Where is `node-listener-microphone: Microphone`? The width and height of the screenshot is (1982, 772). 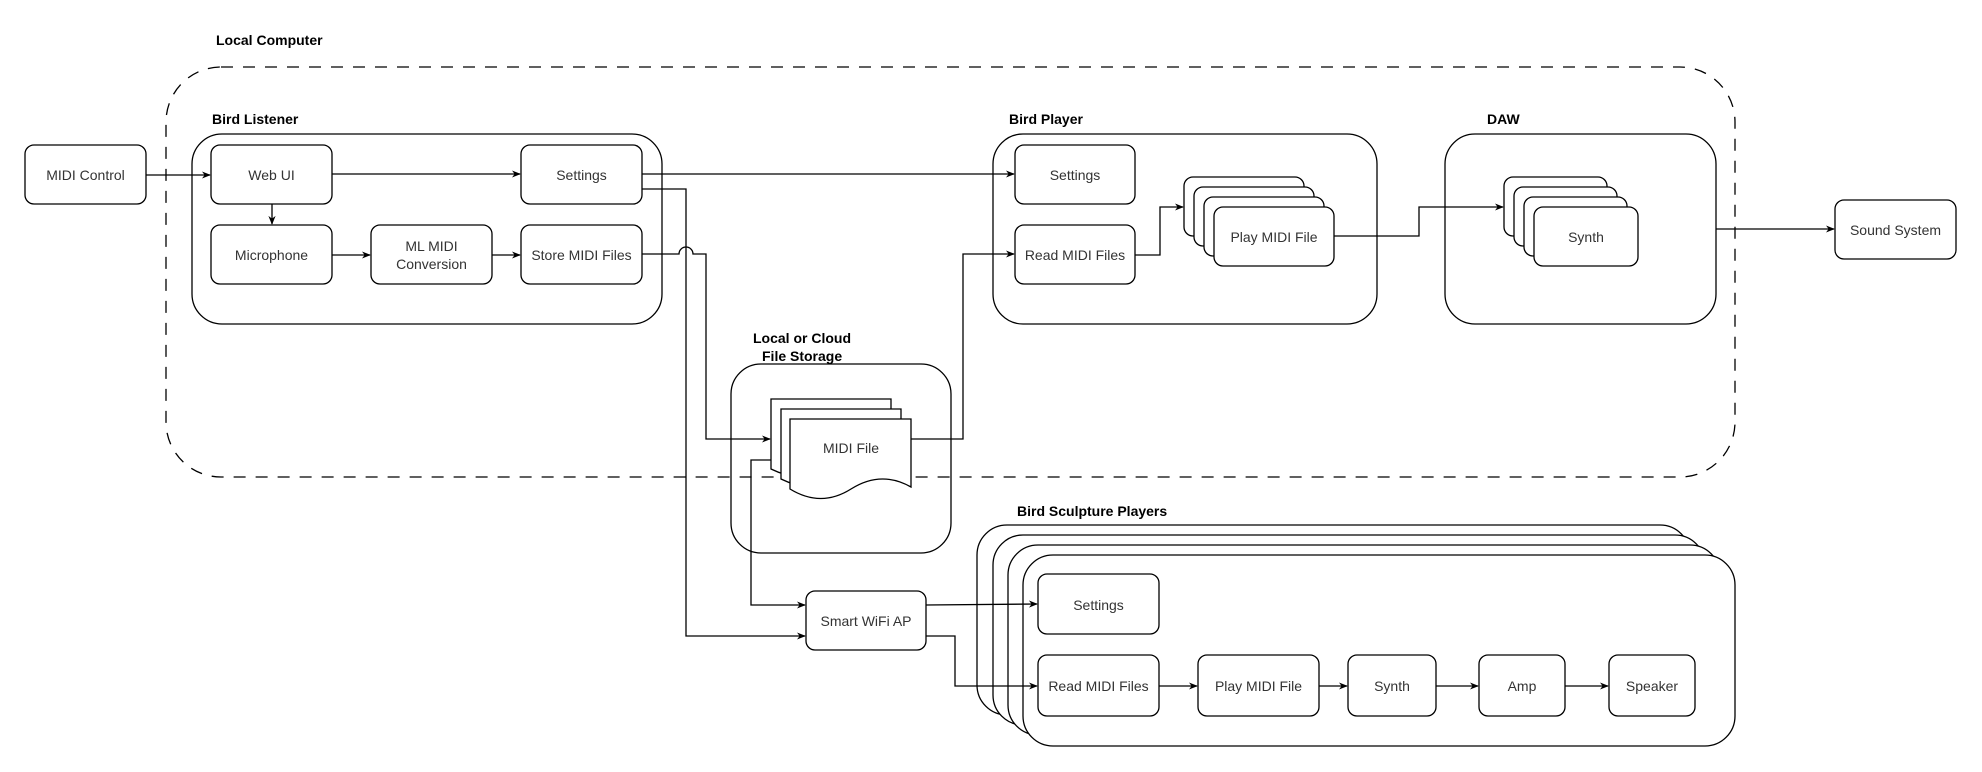
node-listener-microphone: Microphone is located at coordinates (271, 254).